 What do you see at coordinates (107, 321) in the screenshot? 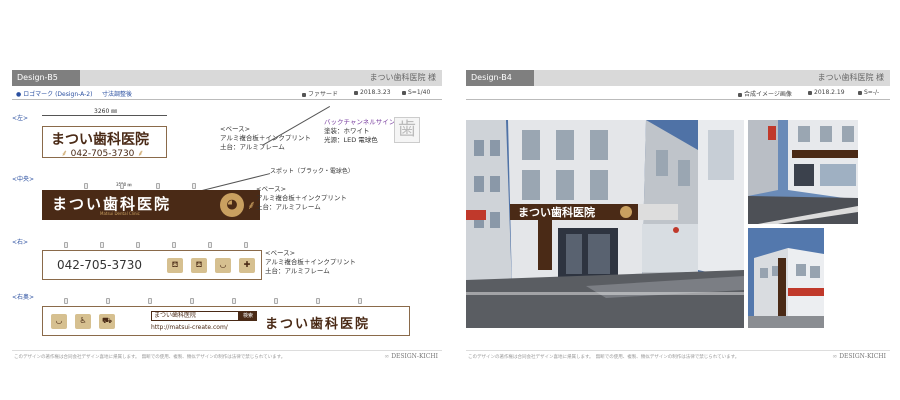
I see `stroller-icon: ⛟` at bounding box center [107, 321].